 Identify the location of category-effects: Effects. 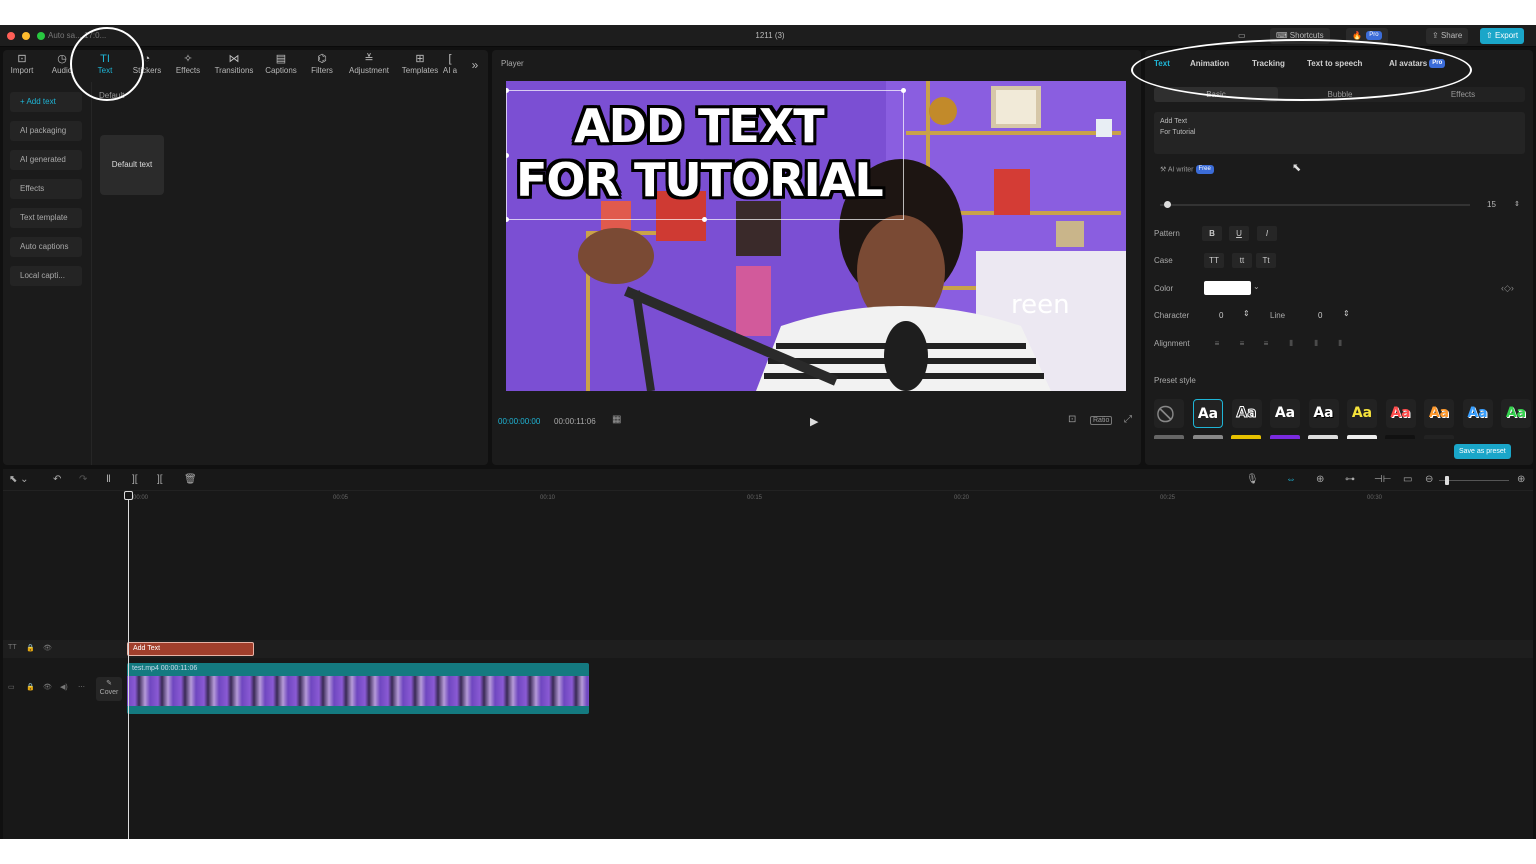
(46, 189).